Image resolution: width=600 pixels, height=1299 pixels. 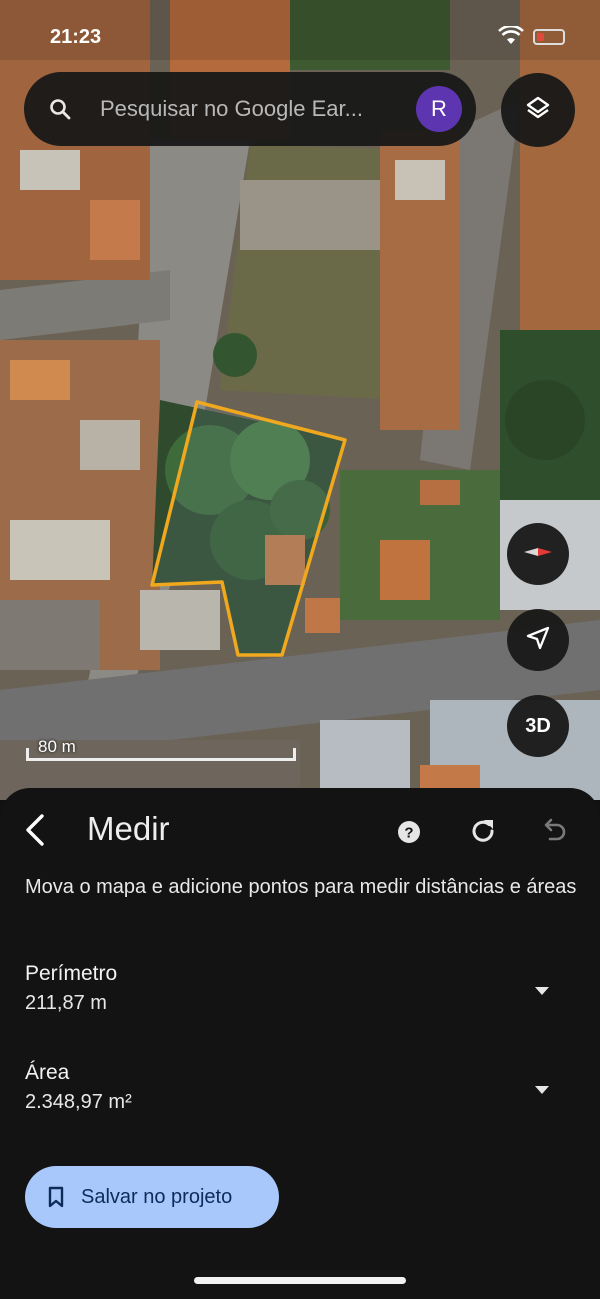 What do you see at coordinates (66, 1003) in the screenshot?
I see `perimeter-value: 211,87 m` at bounding box center [66, 1003].